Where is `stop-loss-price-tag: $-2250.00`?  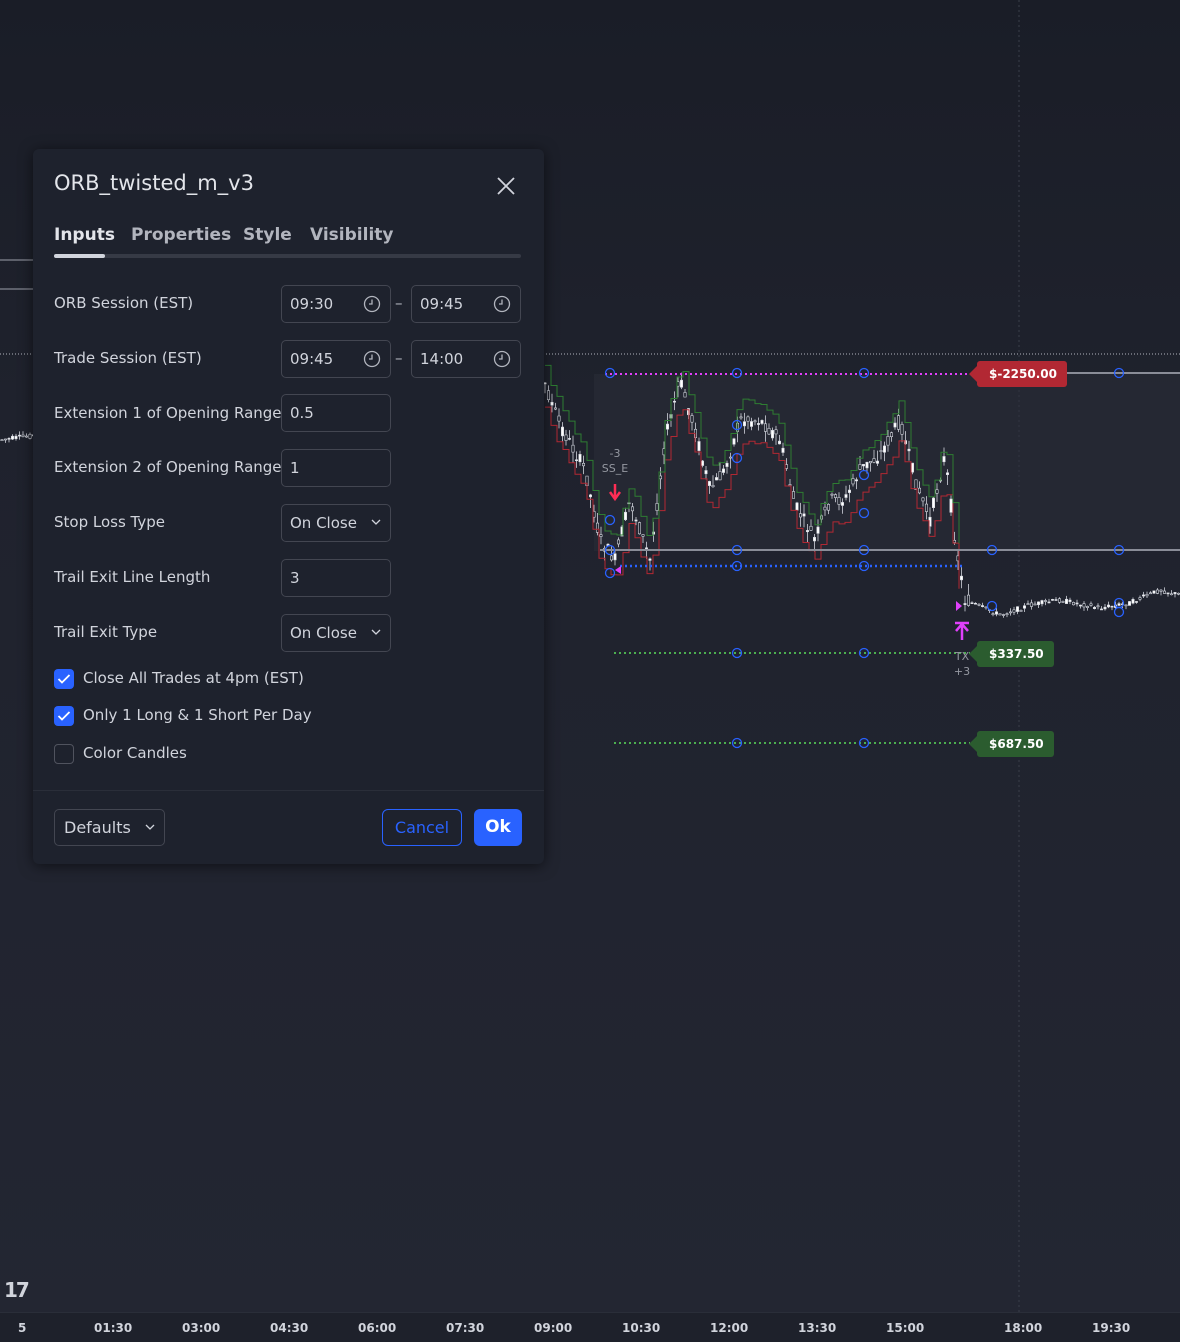 stop-loss-price-tag: $-2250.00 is located at coordinates (1018, 374).